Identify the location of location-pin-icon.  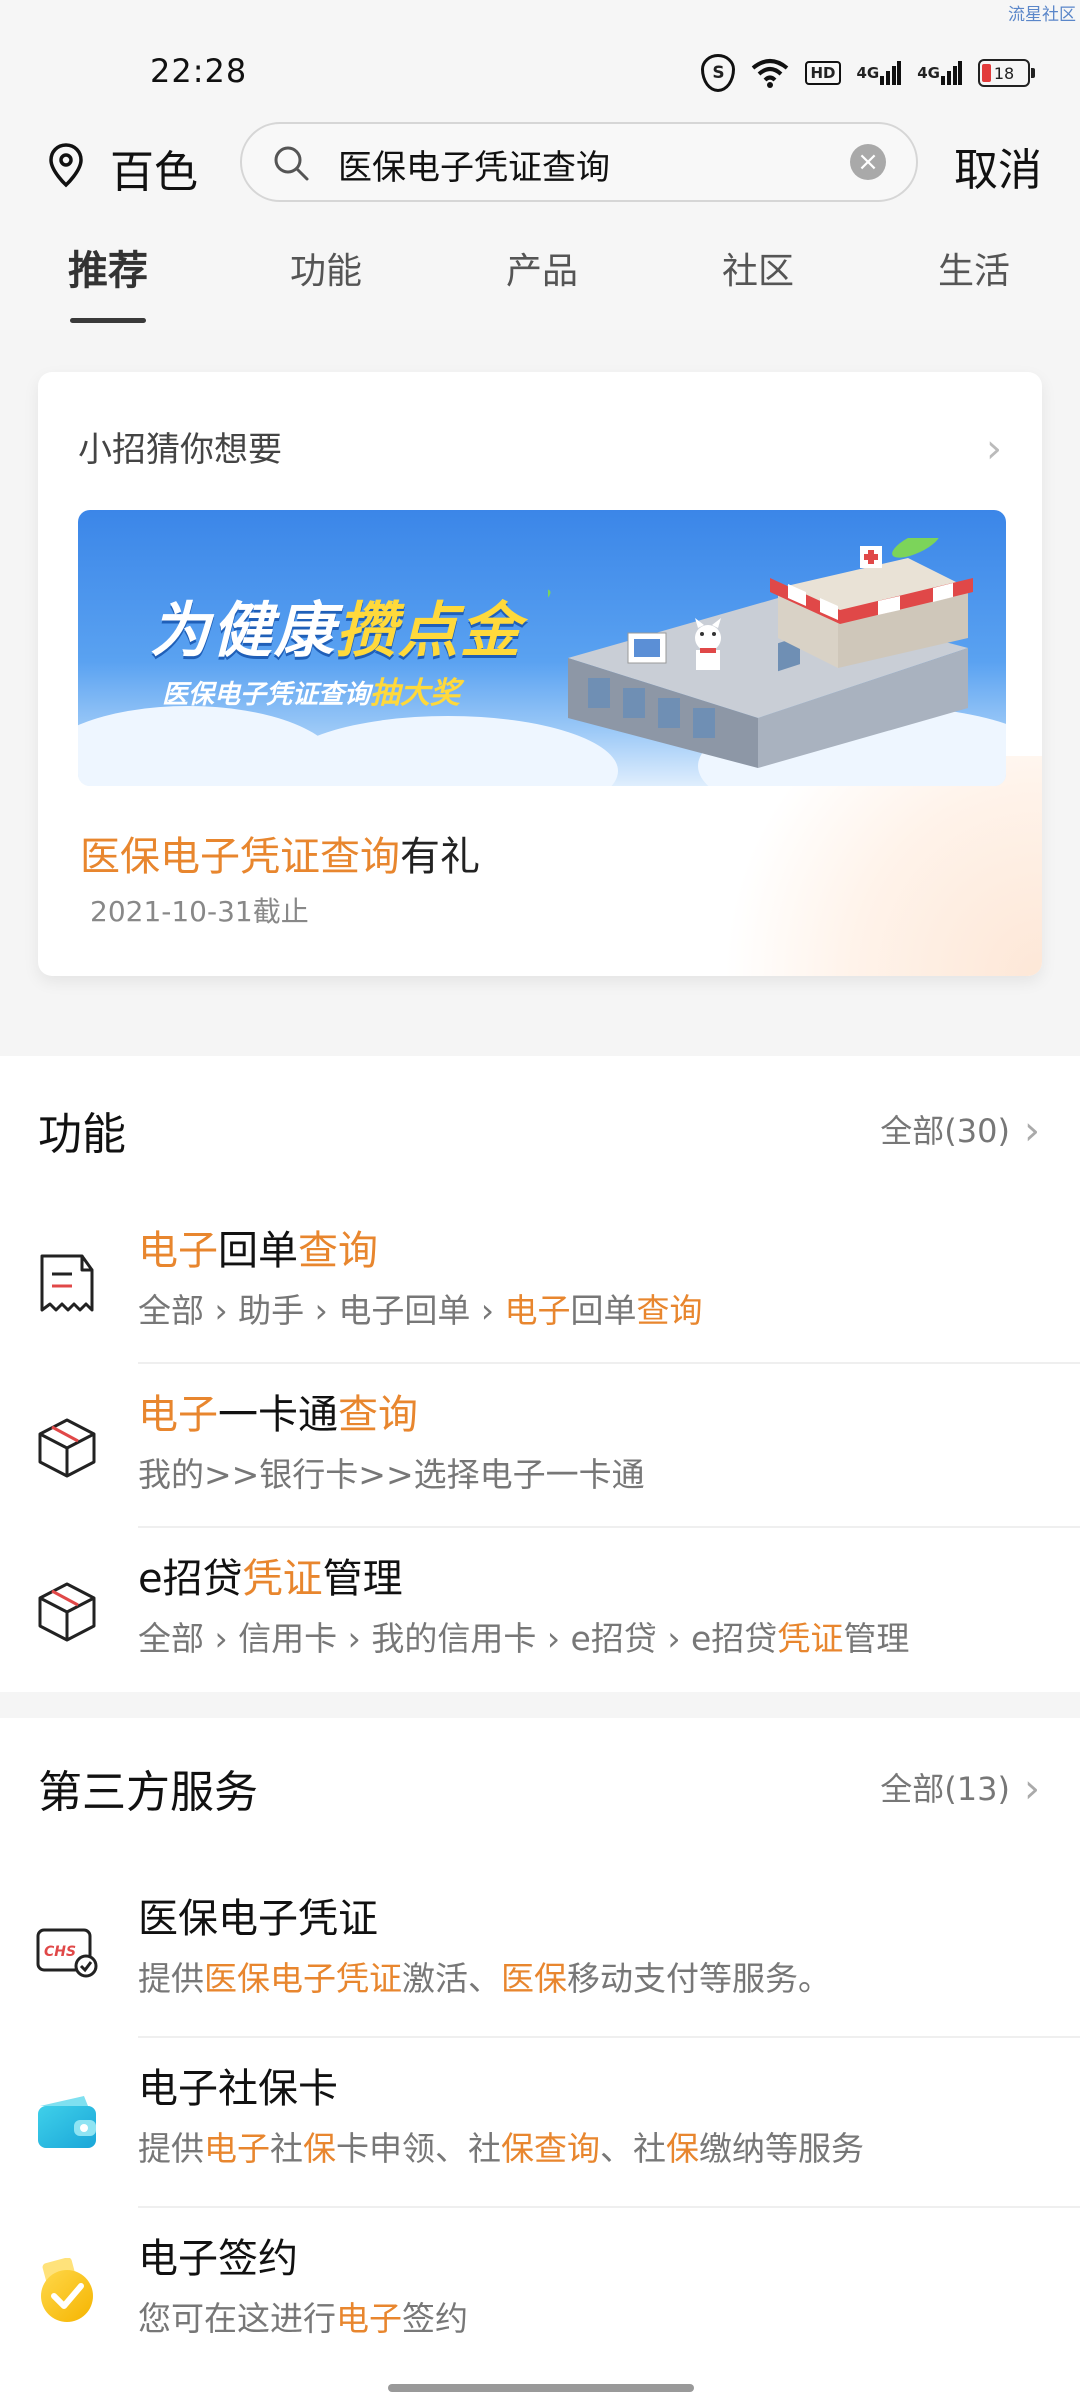
(66, 165).